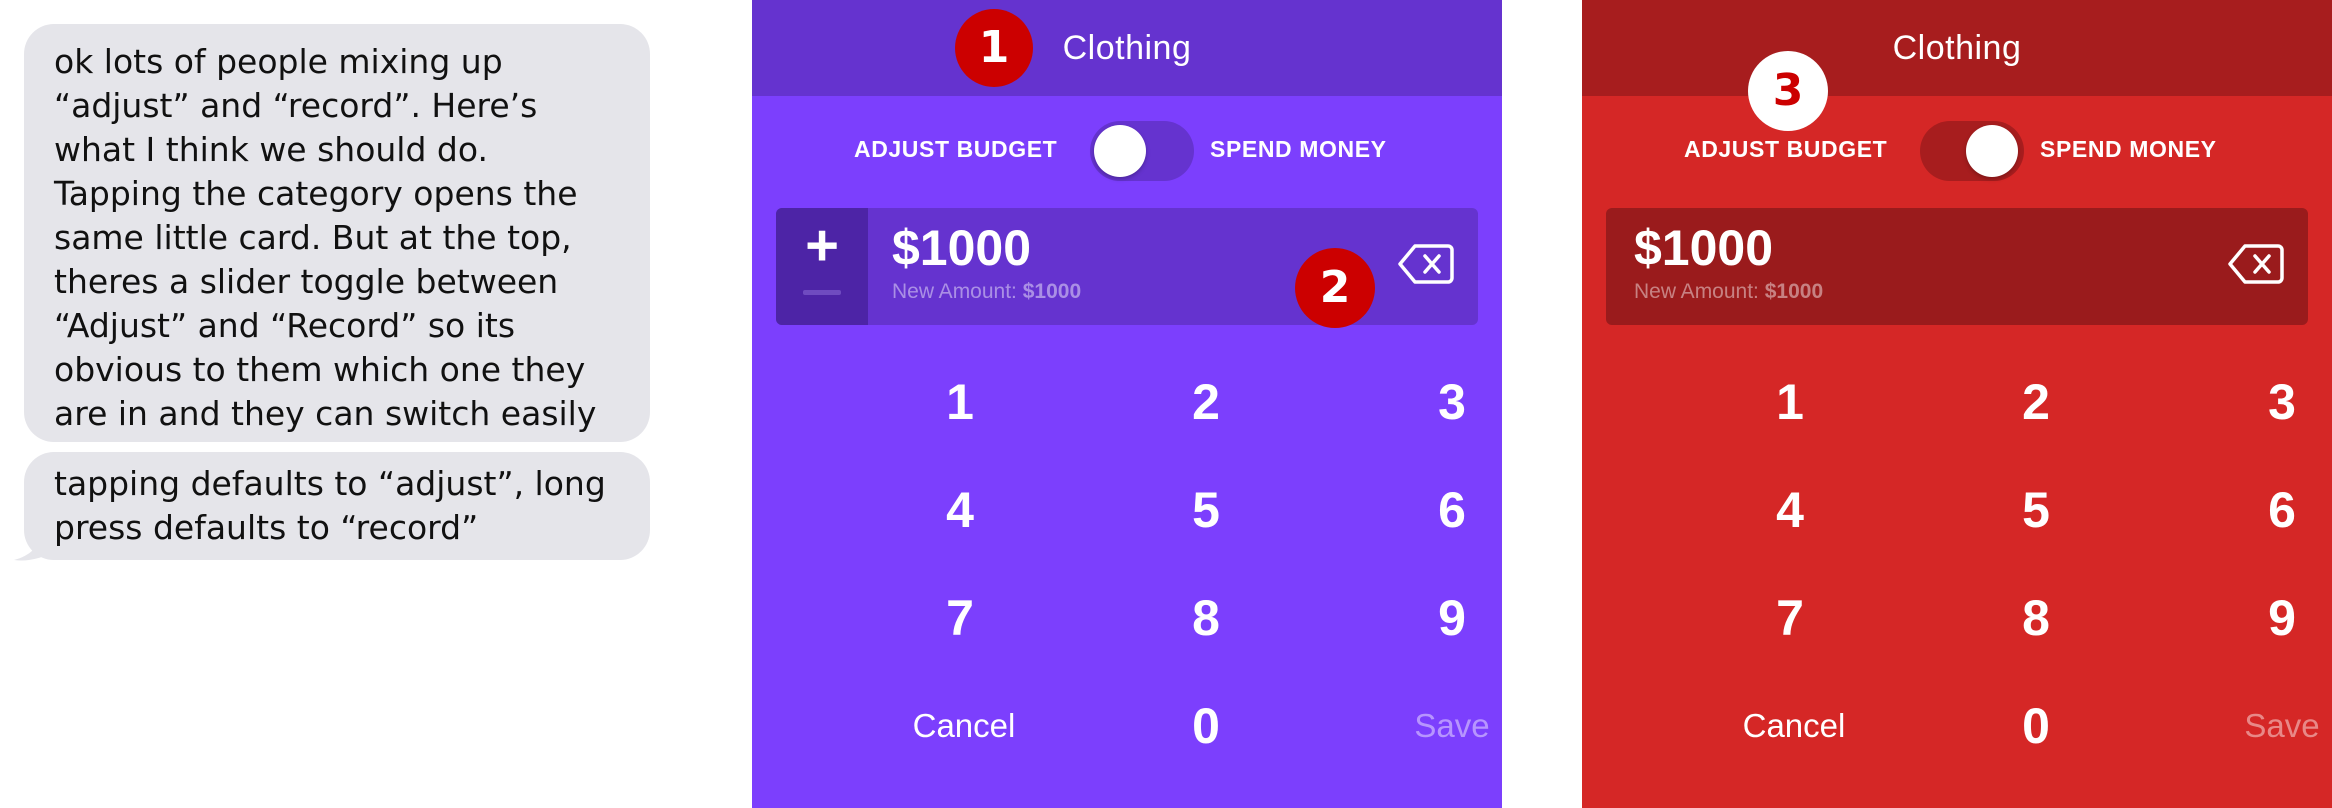 The height and width of the screenshot is (808, 2332). Describe the element at coordinates (822, 246) in the screenshot. I see `plus-icon: +` at that location.